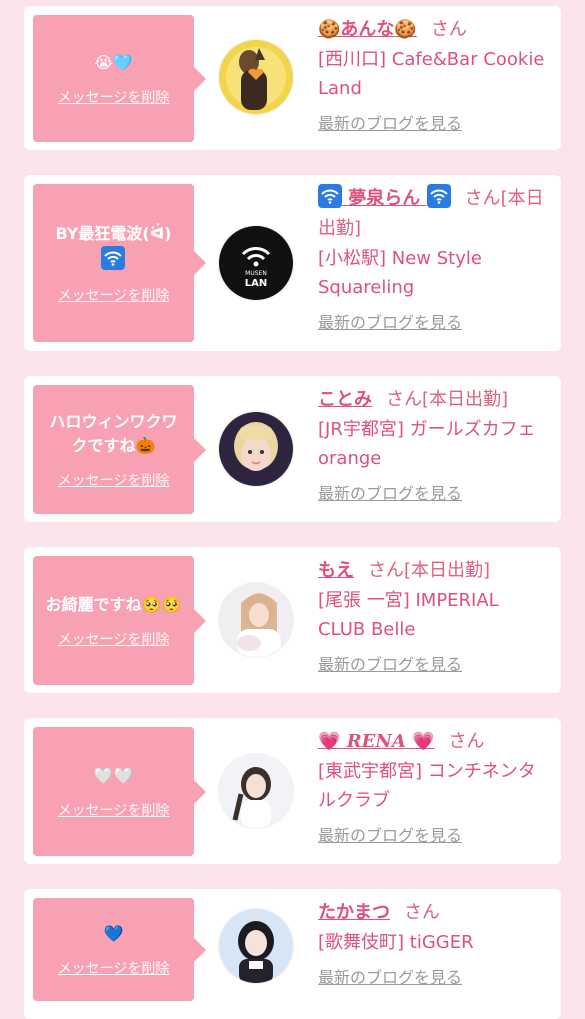 The width and height of the screenshot is (585, 1019). I want to click on cast-name-link: 🍪あんな🍪, so click(367, 29).